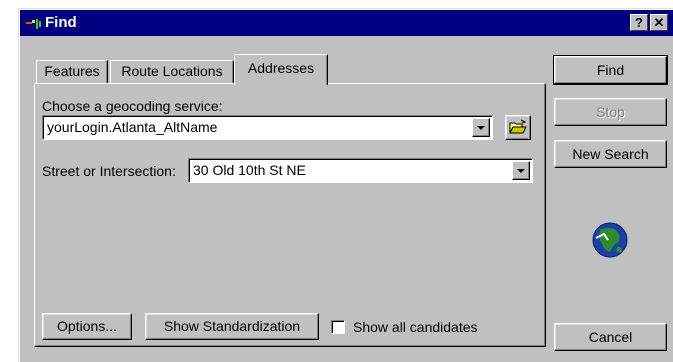  I want to click on show-all-candidates-label: Show all candidates, so click(415, 327).